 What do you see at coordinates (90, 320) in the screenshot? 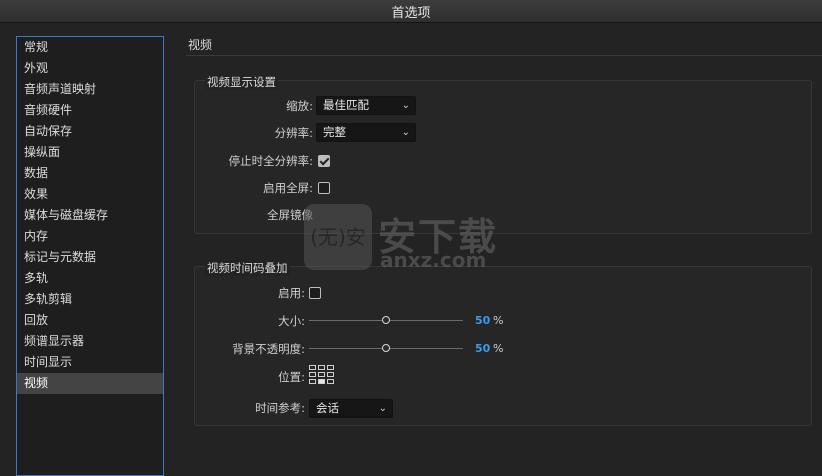
I see `sidebar-item: 回放` at bounding box center [90, 320].